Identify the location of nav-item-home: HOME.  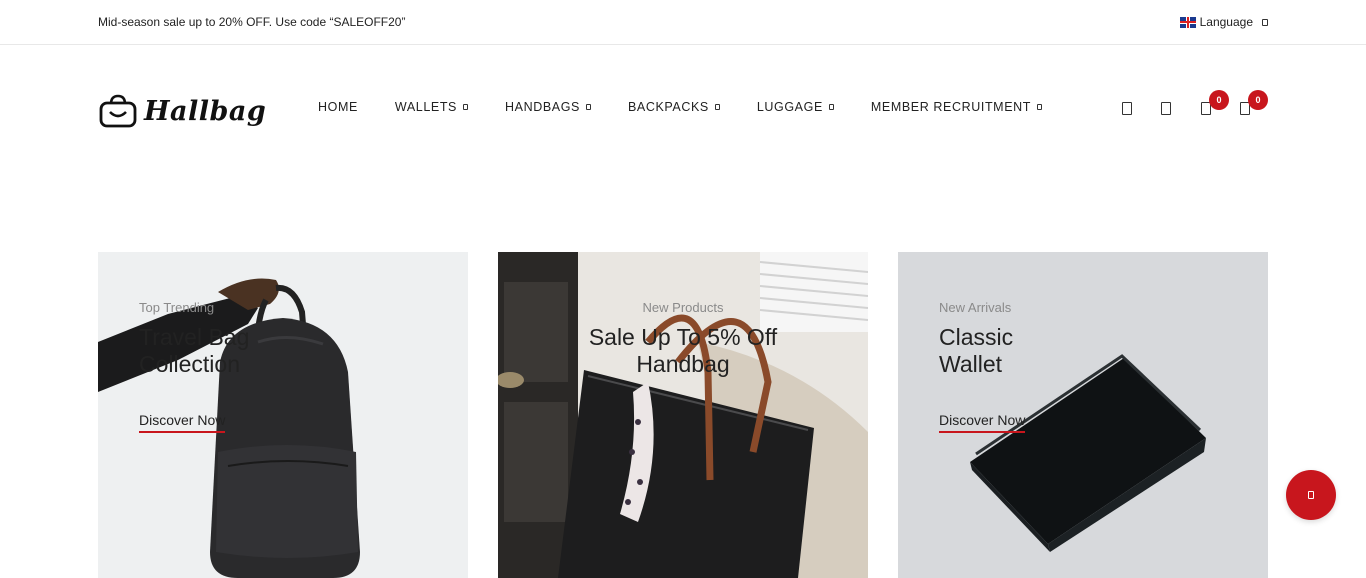
(338, 107).